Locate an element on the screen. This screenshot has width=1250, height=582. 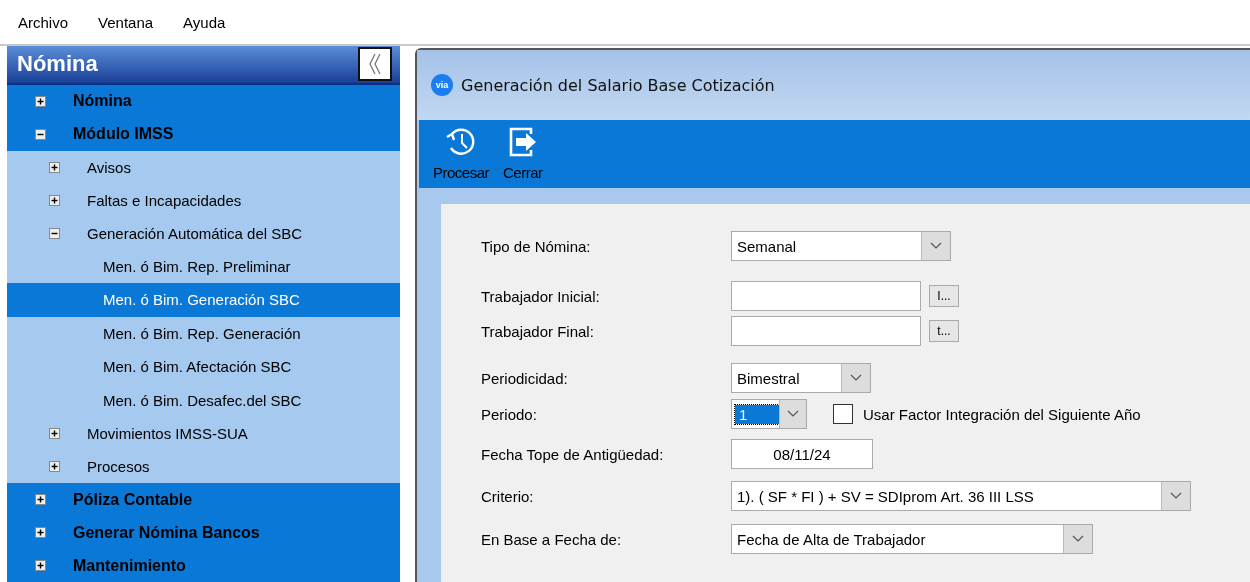
dropdown: Bimestral is located at coordinates (801, 378).